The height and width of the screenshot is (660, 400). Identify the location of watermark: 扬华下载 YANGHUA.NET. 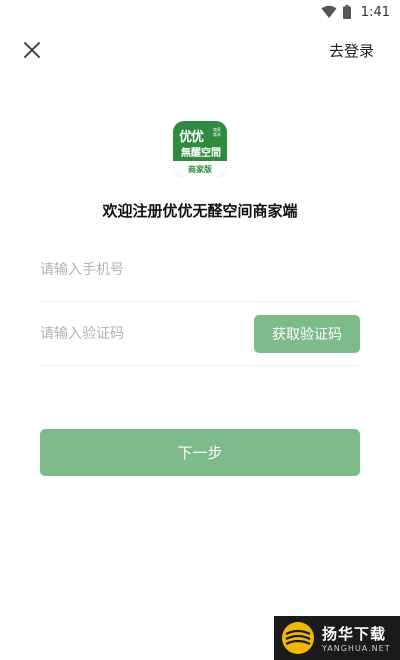
(337, 638).